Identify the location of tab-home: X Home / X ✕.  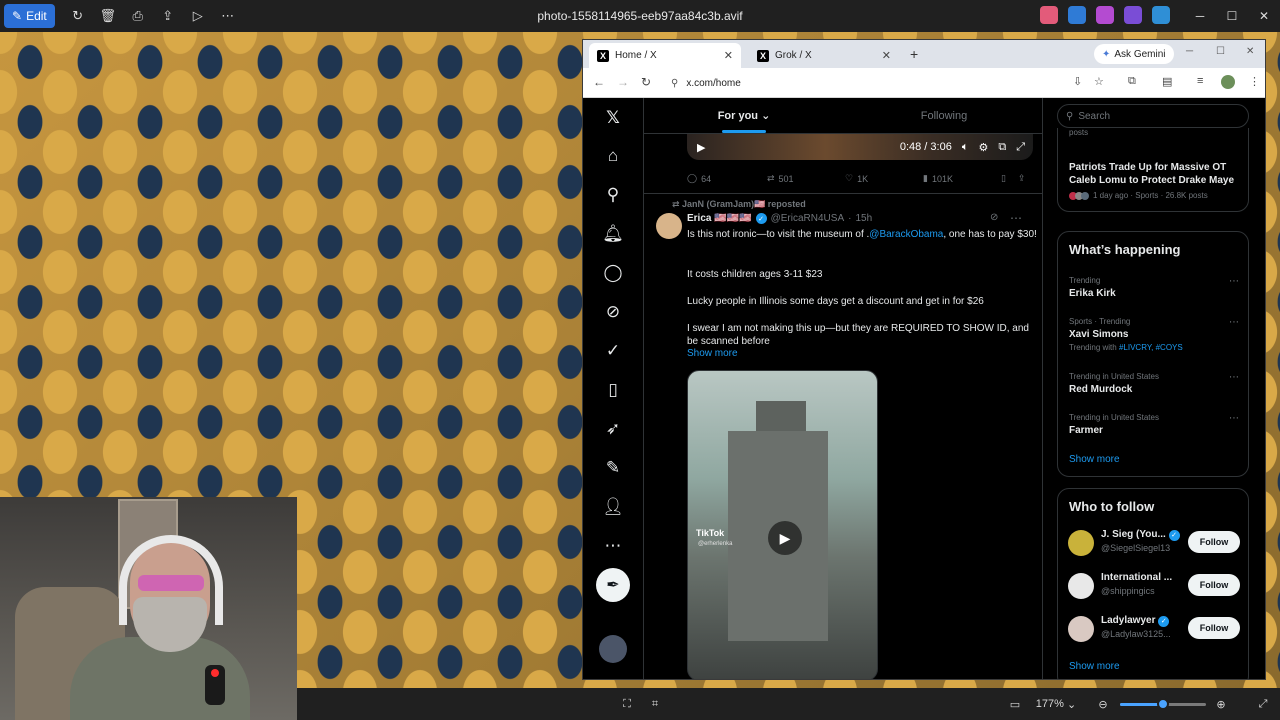
(665, 55).